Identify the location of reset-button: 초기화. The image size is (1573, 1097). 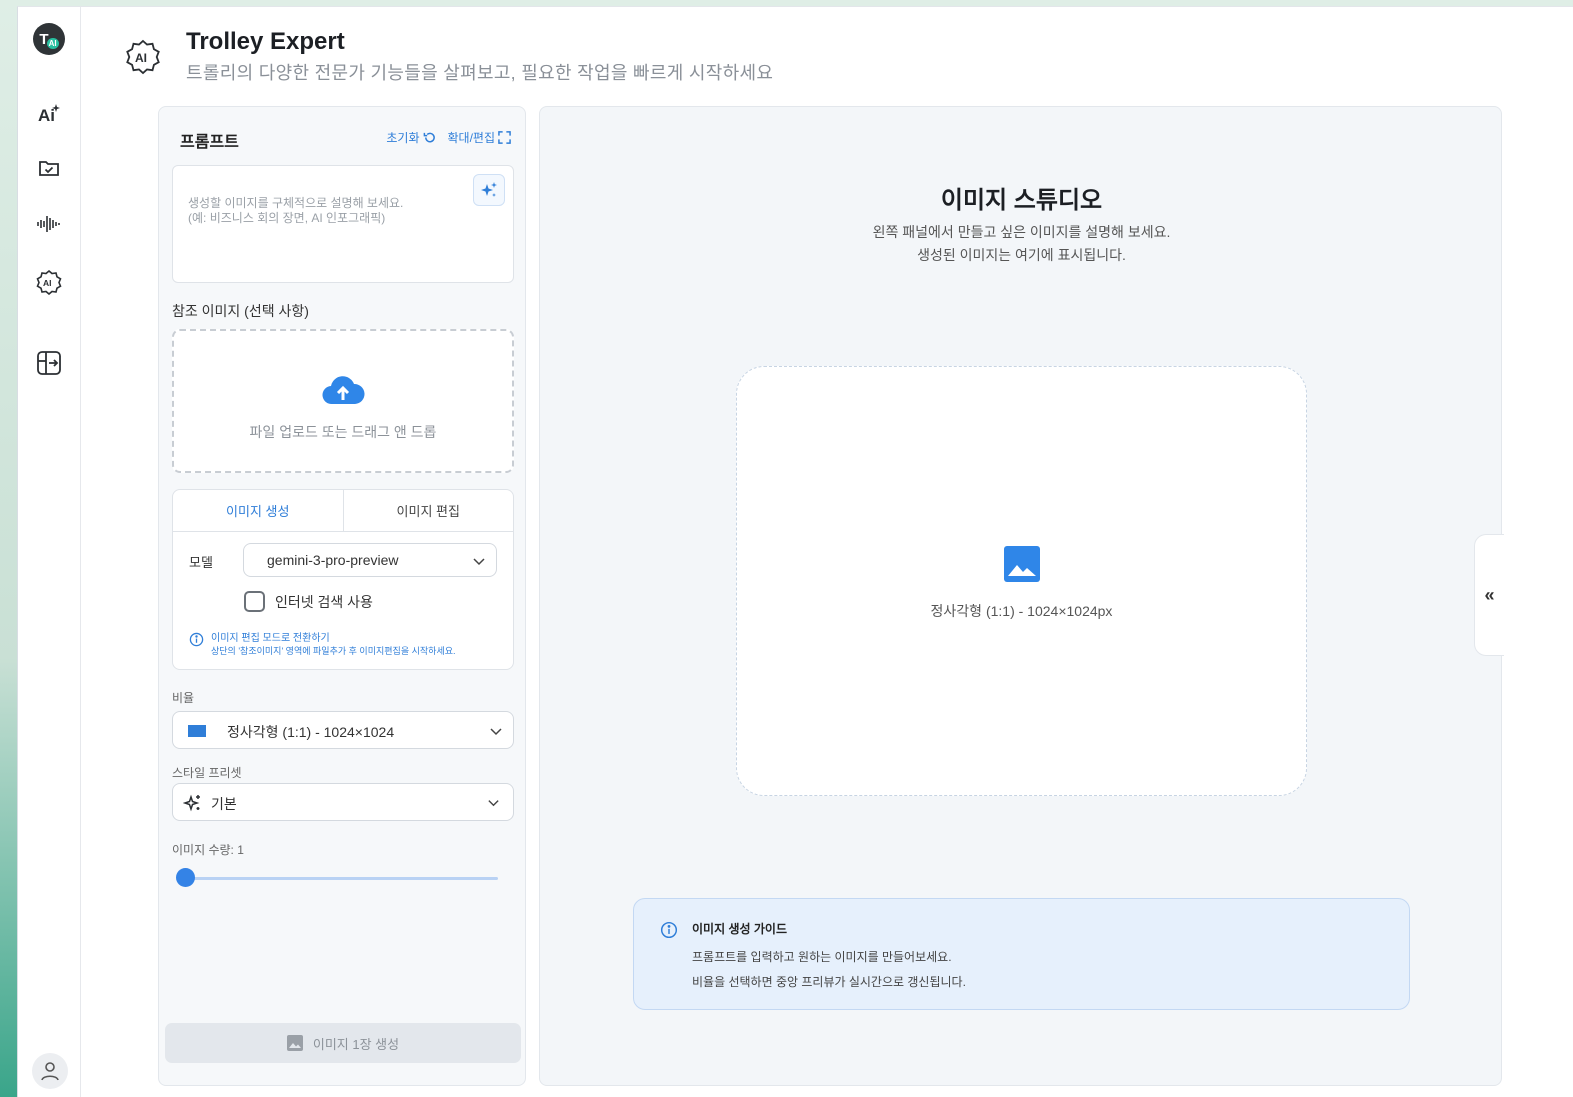
(410, 137).